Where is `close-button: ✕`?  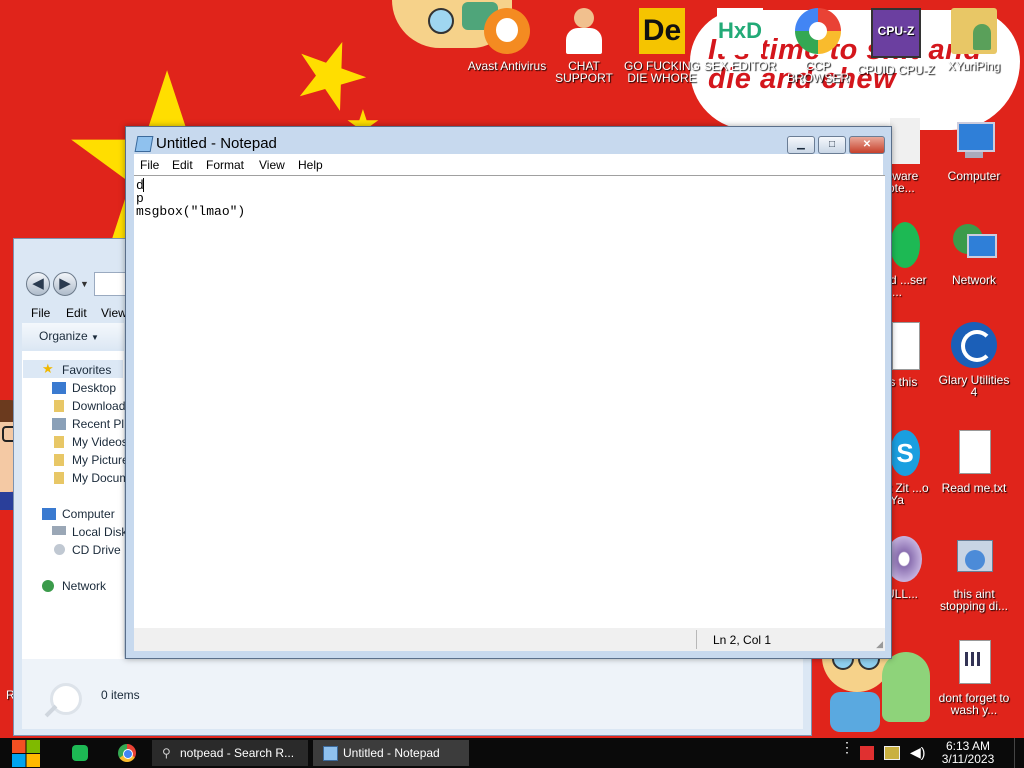 close-button: ✕ is located at coordinates (867, 145).